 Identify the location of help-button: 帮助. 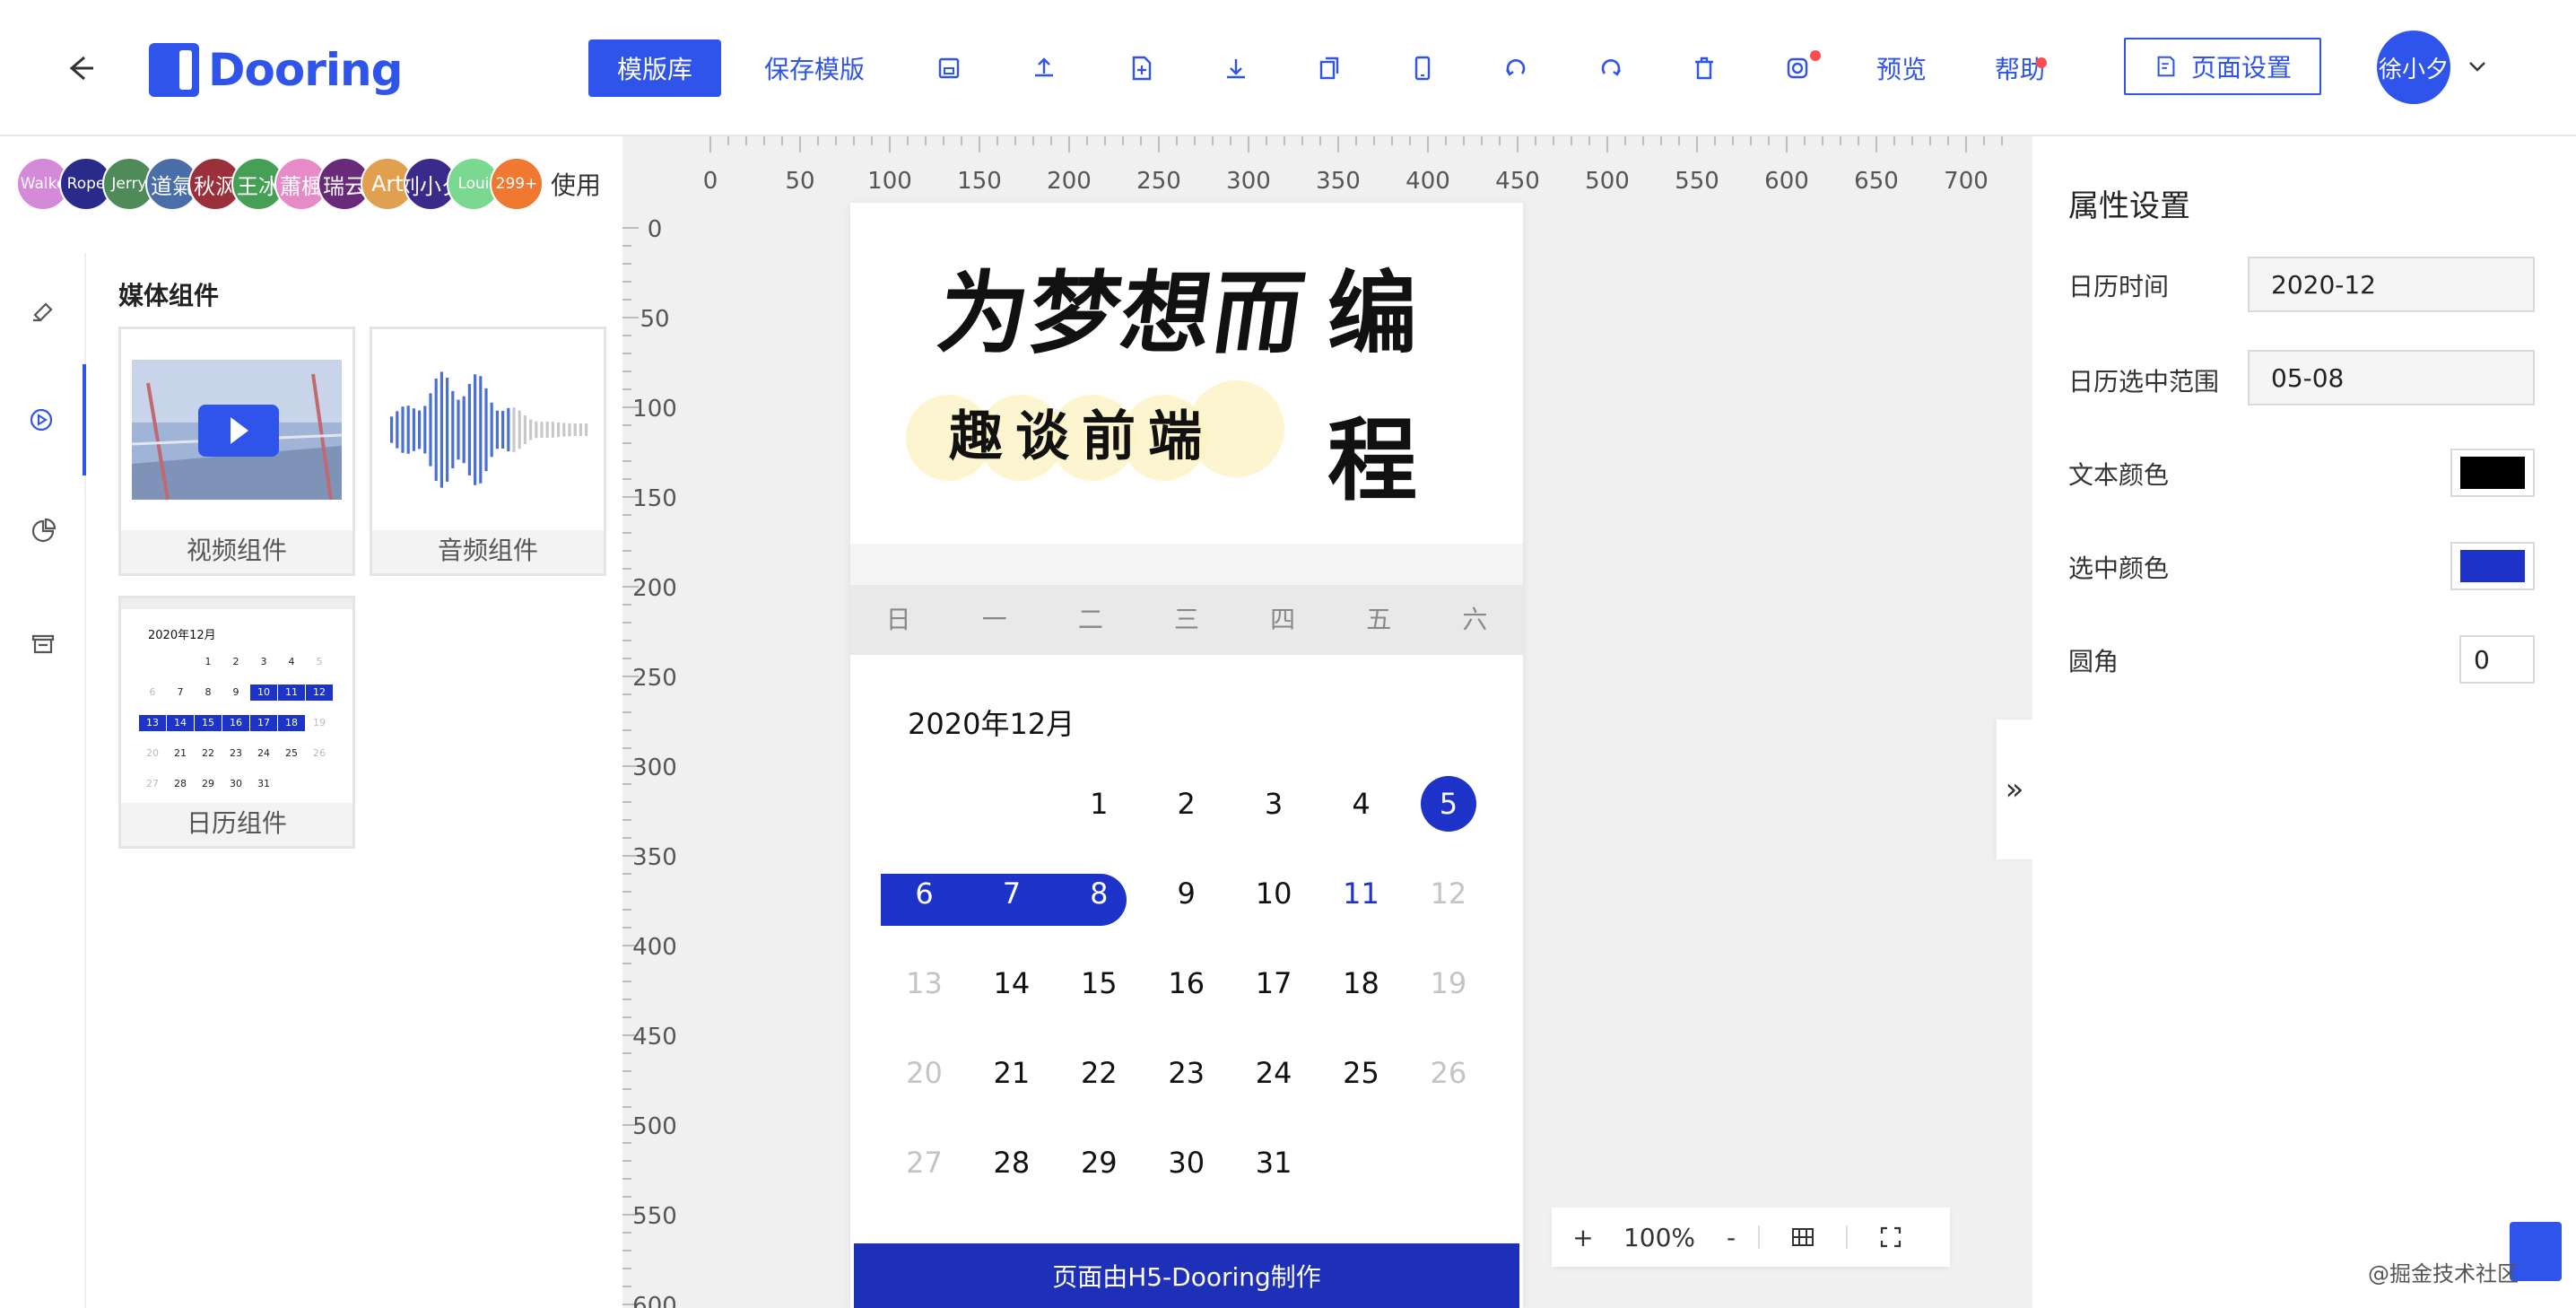
(2020, 68).